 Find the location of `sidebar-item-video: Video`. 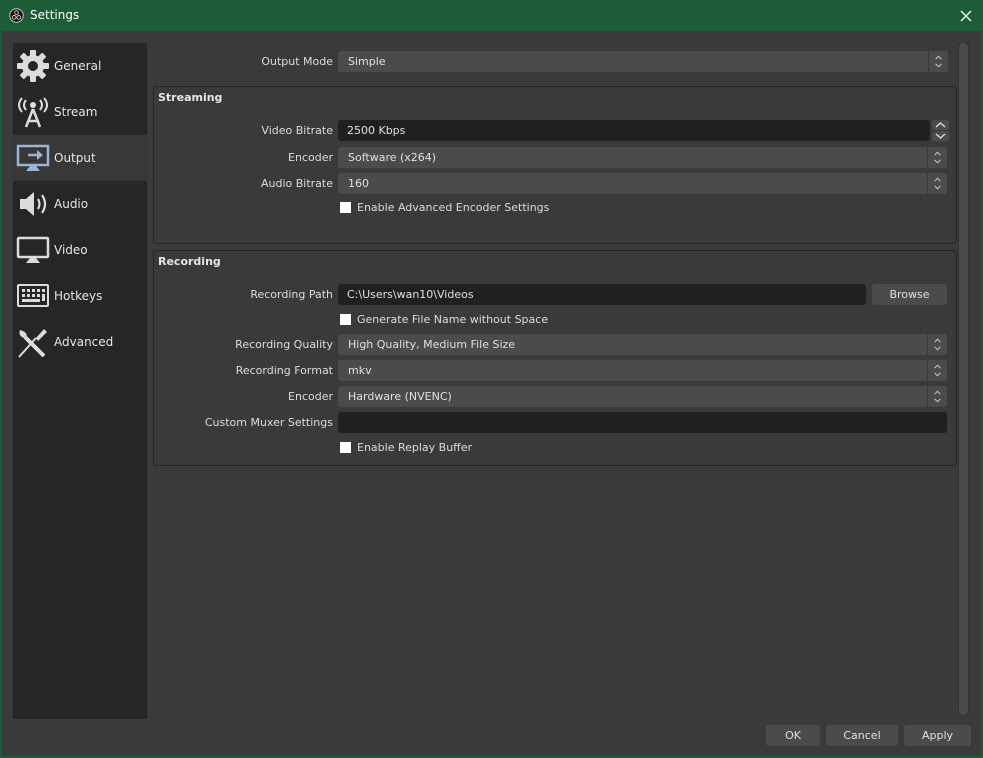

sidebar-item-video: Video is located at coordinates (80, 250).